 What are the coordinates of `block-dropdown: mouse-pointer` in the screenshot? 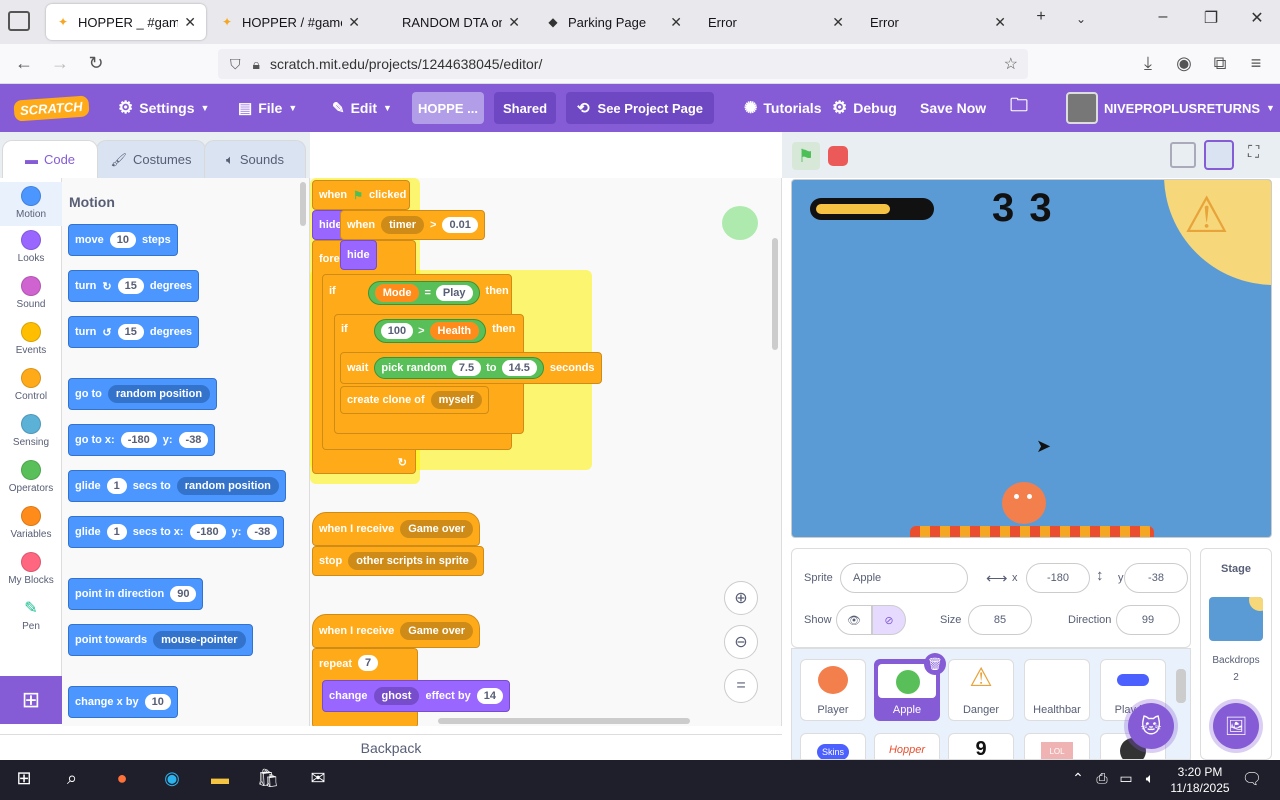 It's located at (199, 640).